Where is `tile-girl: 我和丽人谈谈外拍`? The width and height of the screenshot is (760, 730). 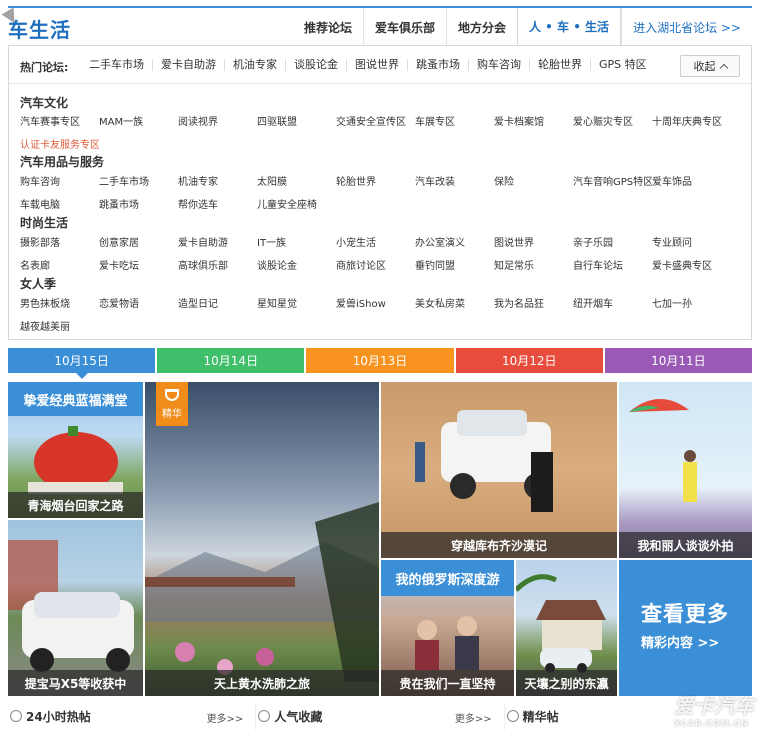
tile-girl: 我和丽人谈谈外拍 is located at coordinates (685, 470).